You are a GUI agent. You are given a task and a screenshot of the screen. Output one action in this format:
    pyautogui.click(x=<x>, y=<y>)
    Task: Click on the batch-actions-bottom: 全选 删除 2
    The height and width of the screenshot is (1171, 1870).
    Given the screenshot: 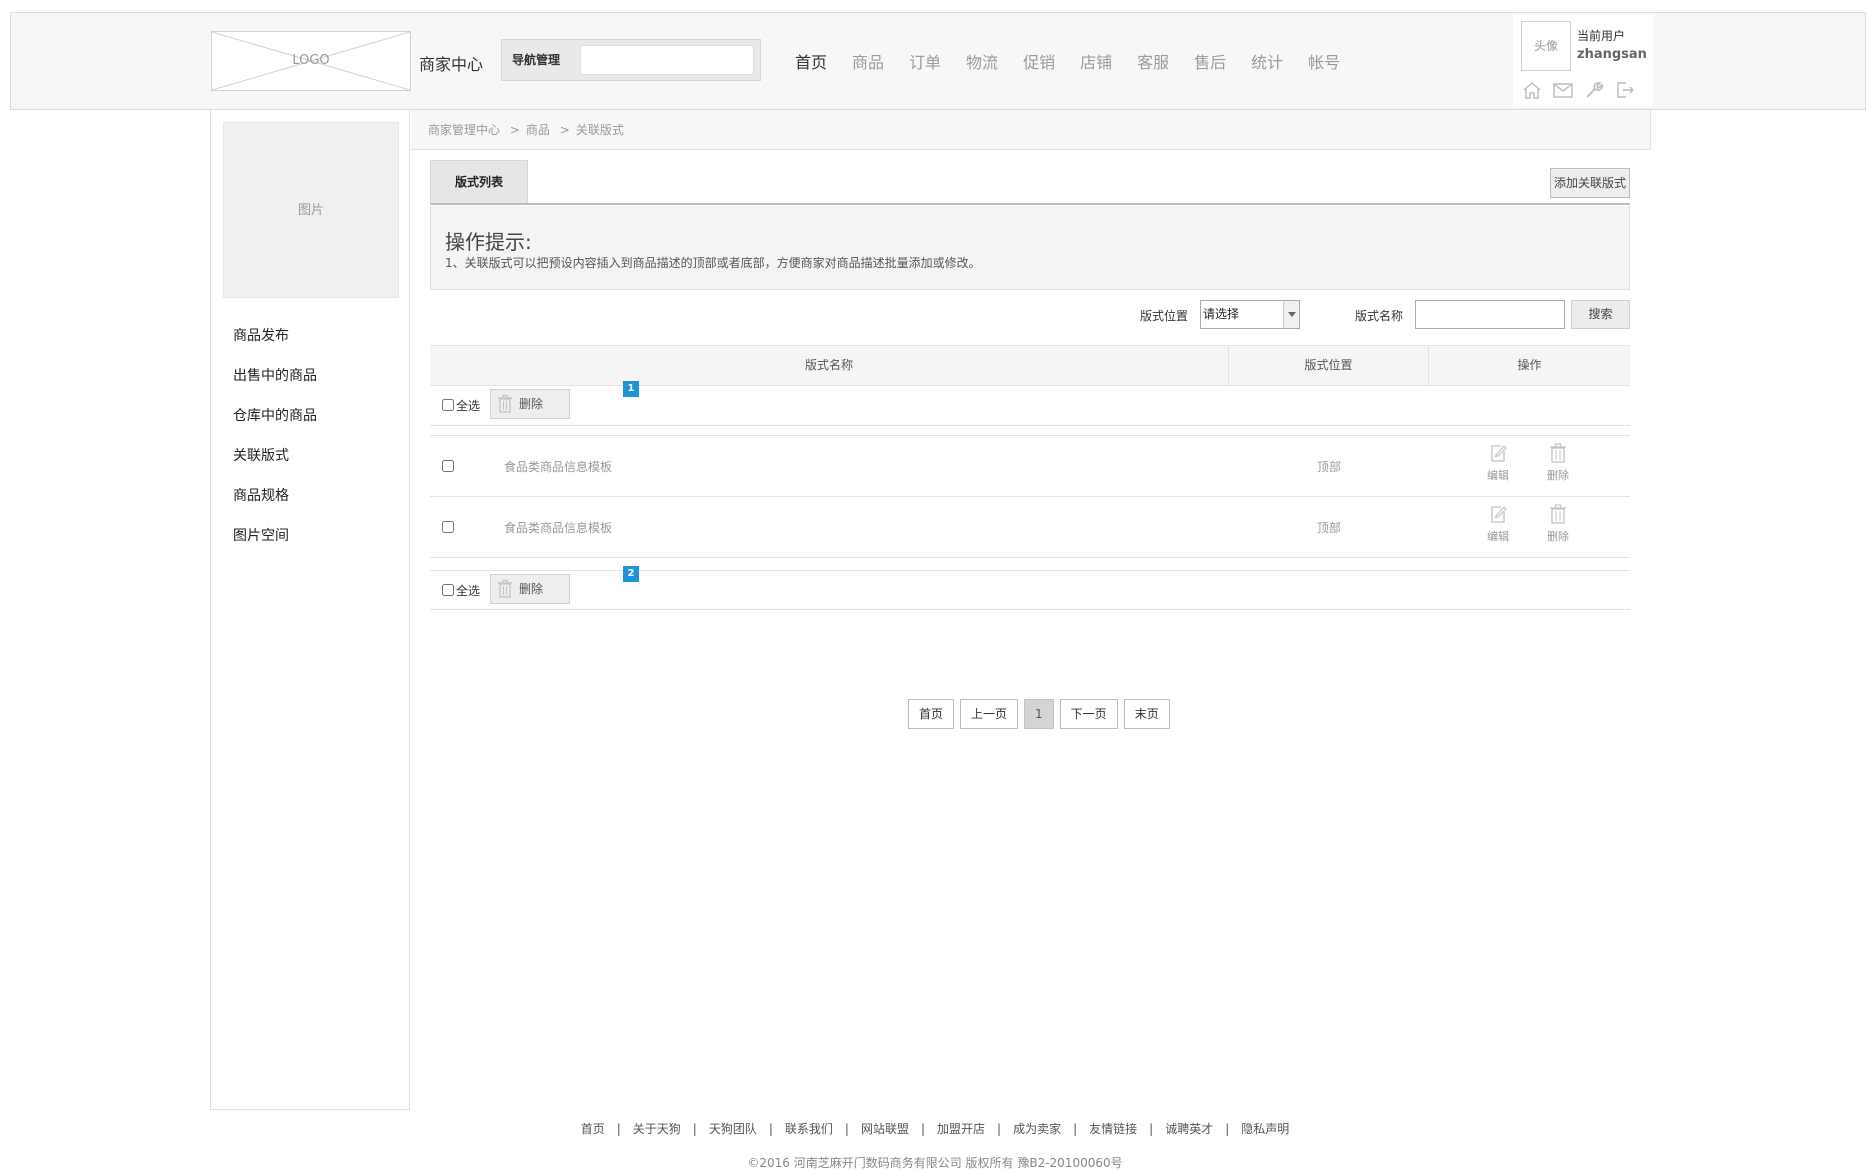 What is the action you would take?
    pyautogui.click(x=1030, y=588)
    